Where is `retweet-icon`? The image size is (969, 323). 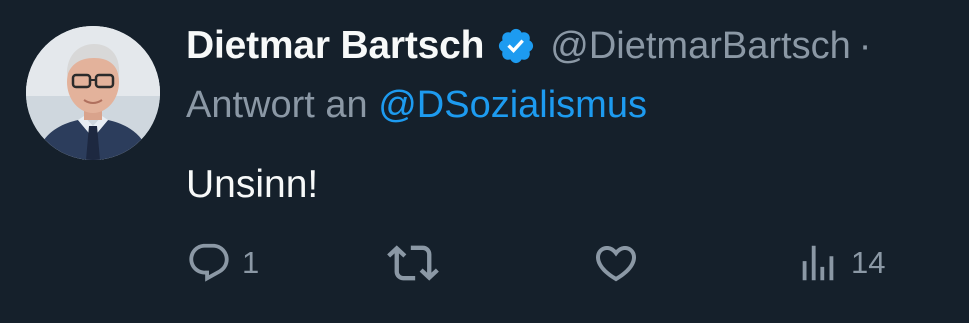
retweet-icon is located at coordinates (413, 263).